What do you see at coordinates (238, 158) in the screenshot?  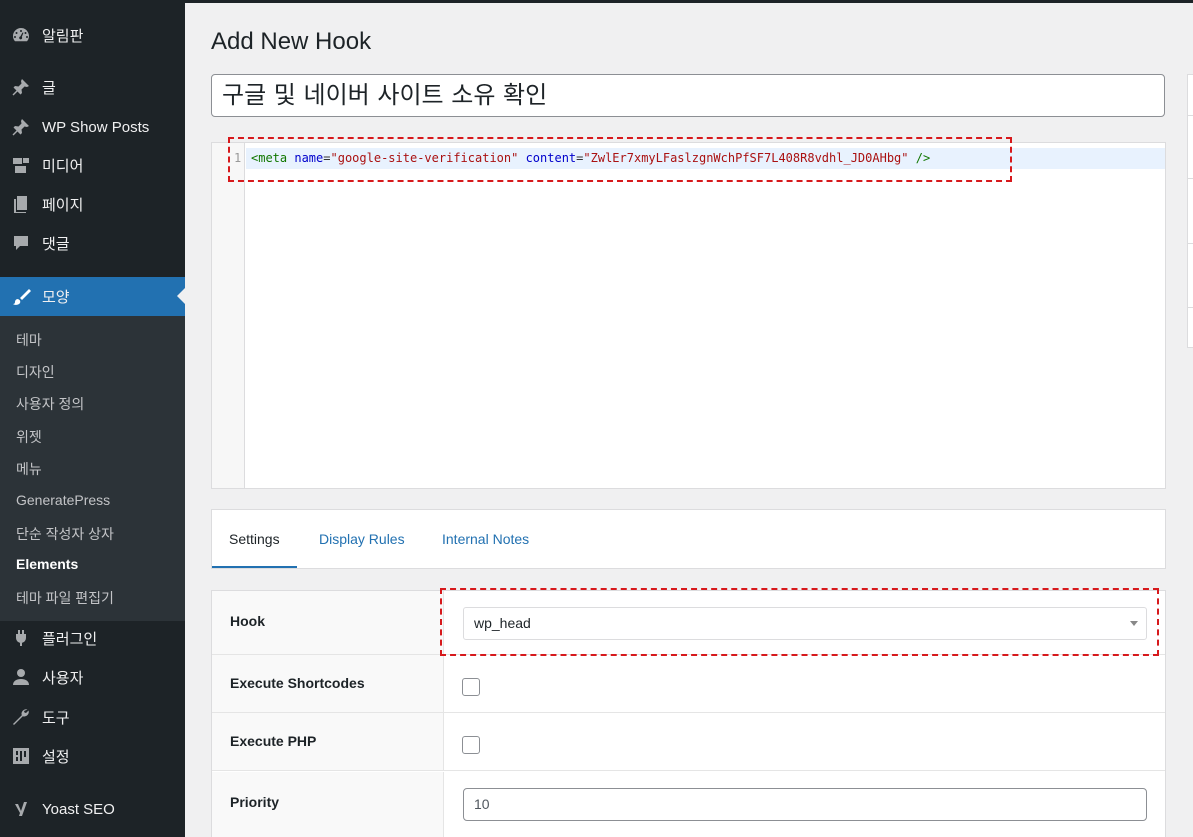 I see `line-number: 1` at bounding box center [238, 158].